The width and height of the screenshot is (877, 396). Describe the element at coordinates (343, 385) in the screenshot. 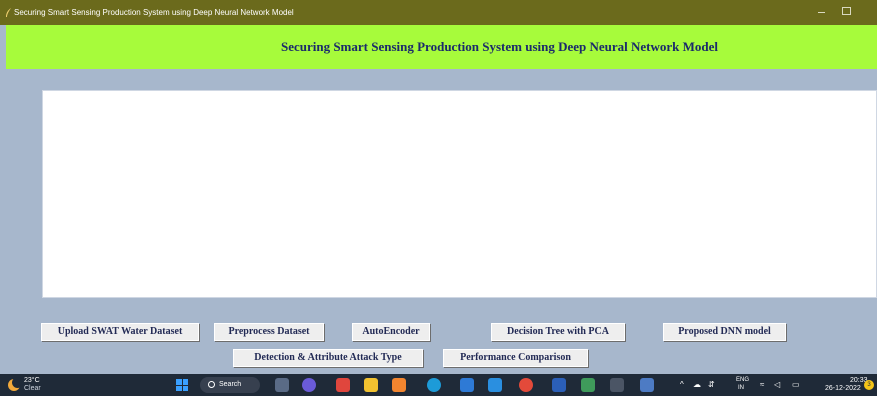

I see `widgets-taskbar-icon` at that location.